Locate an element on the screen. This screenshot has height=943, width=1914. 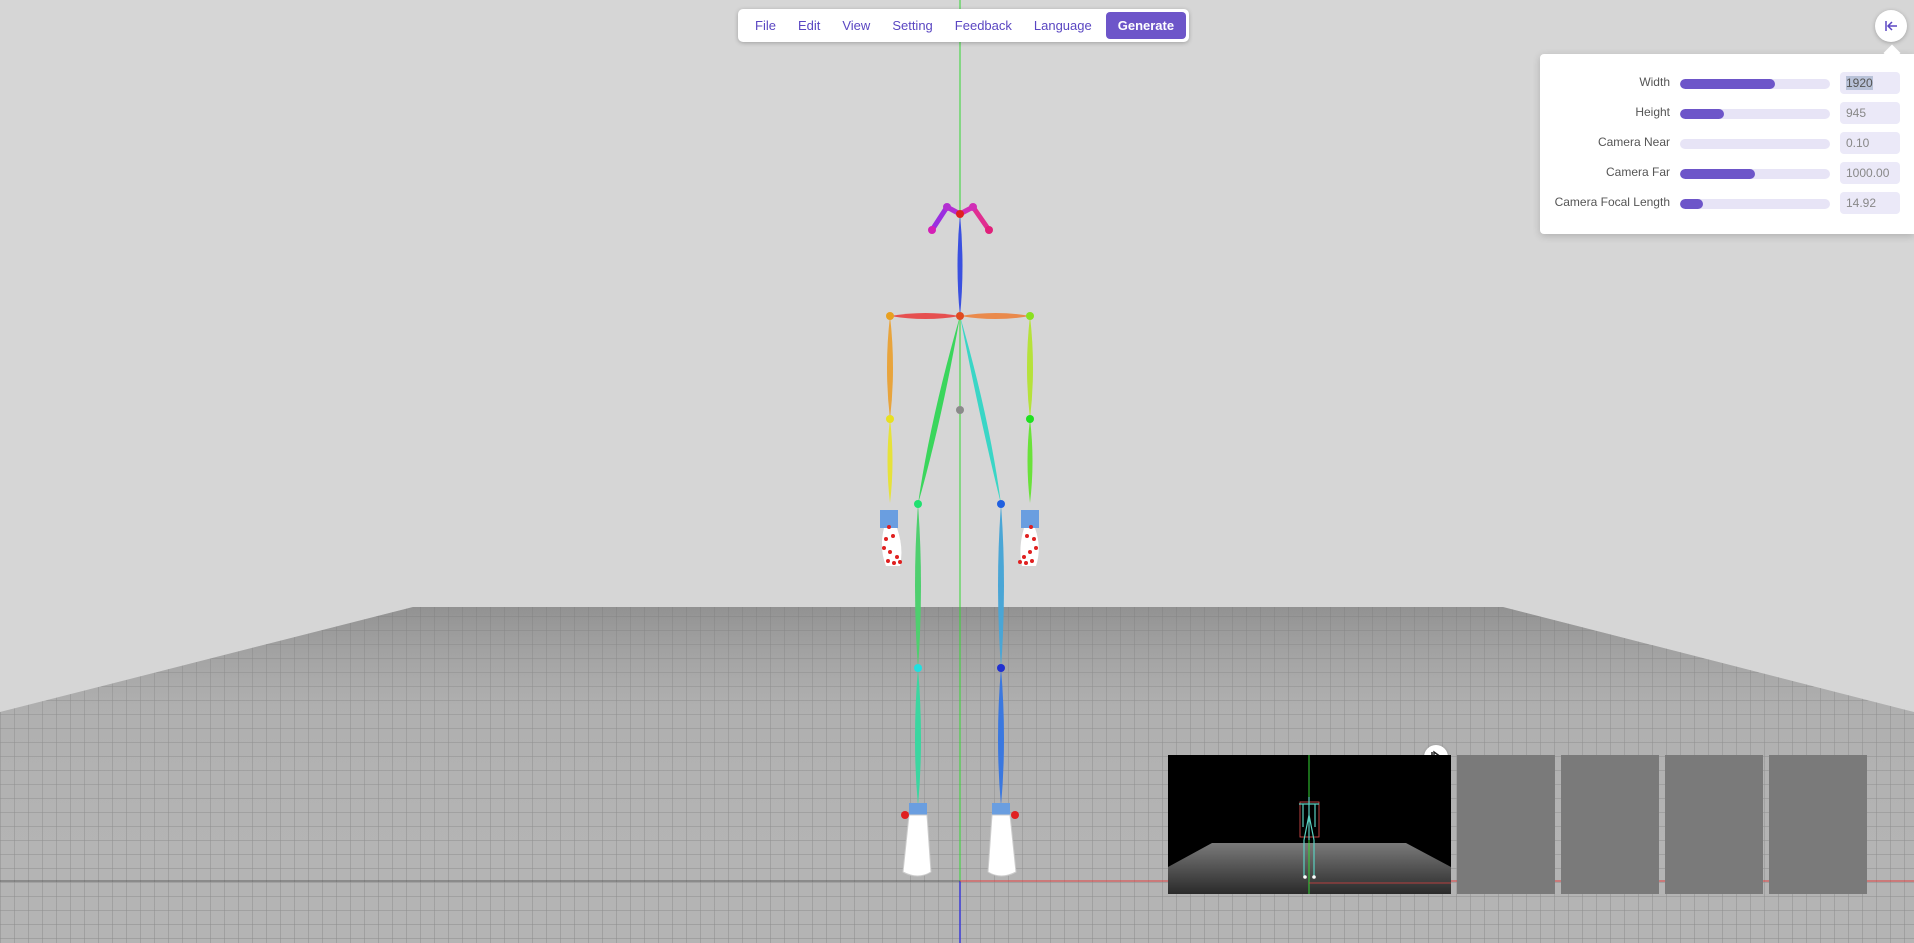
generate-button: Generate is located at coordinates (1146, 25).